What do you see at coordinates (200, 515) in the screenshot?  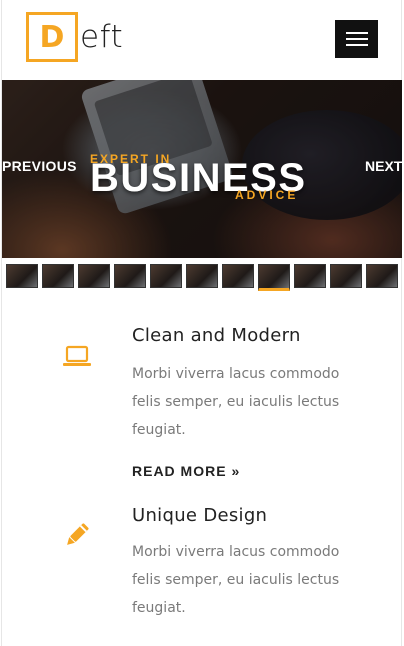 I see `feature-title: Unique Design` at bounding box center [200, 515].